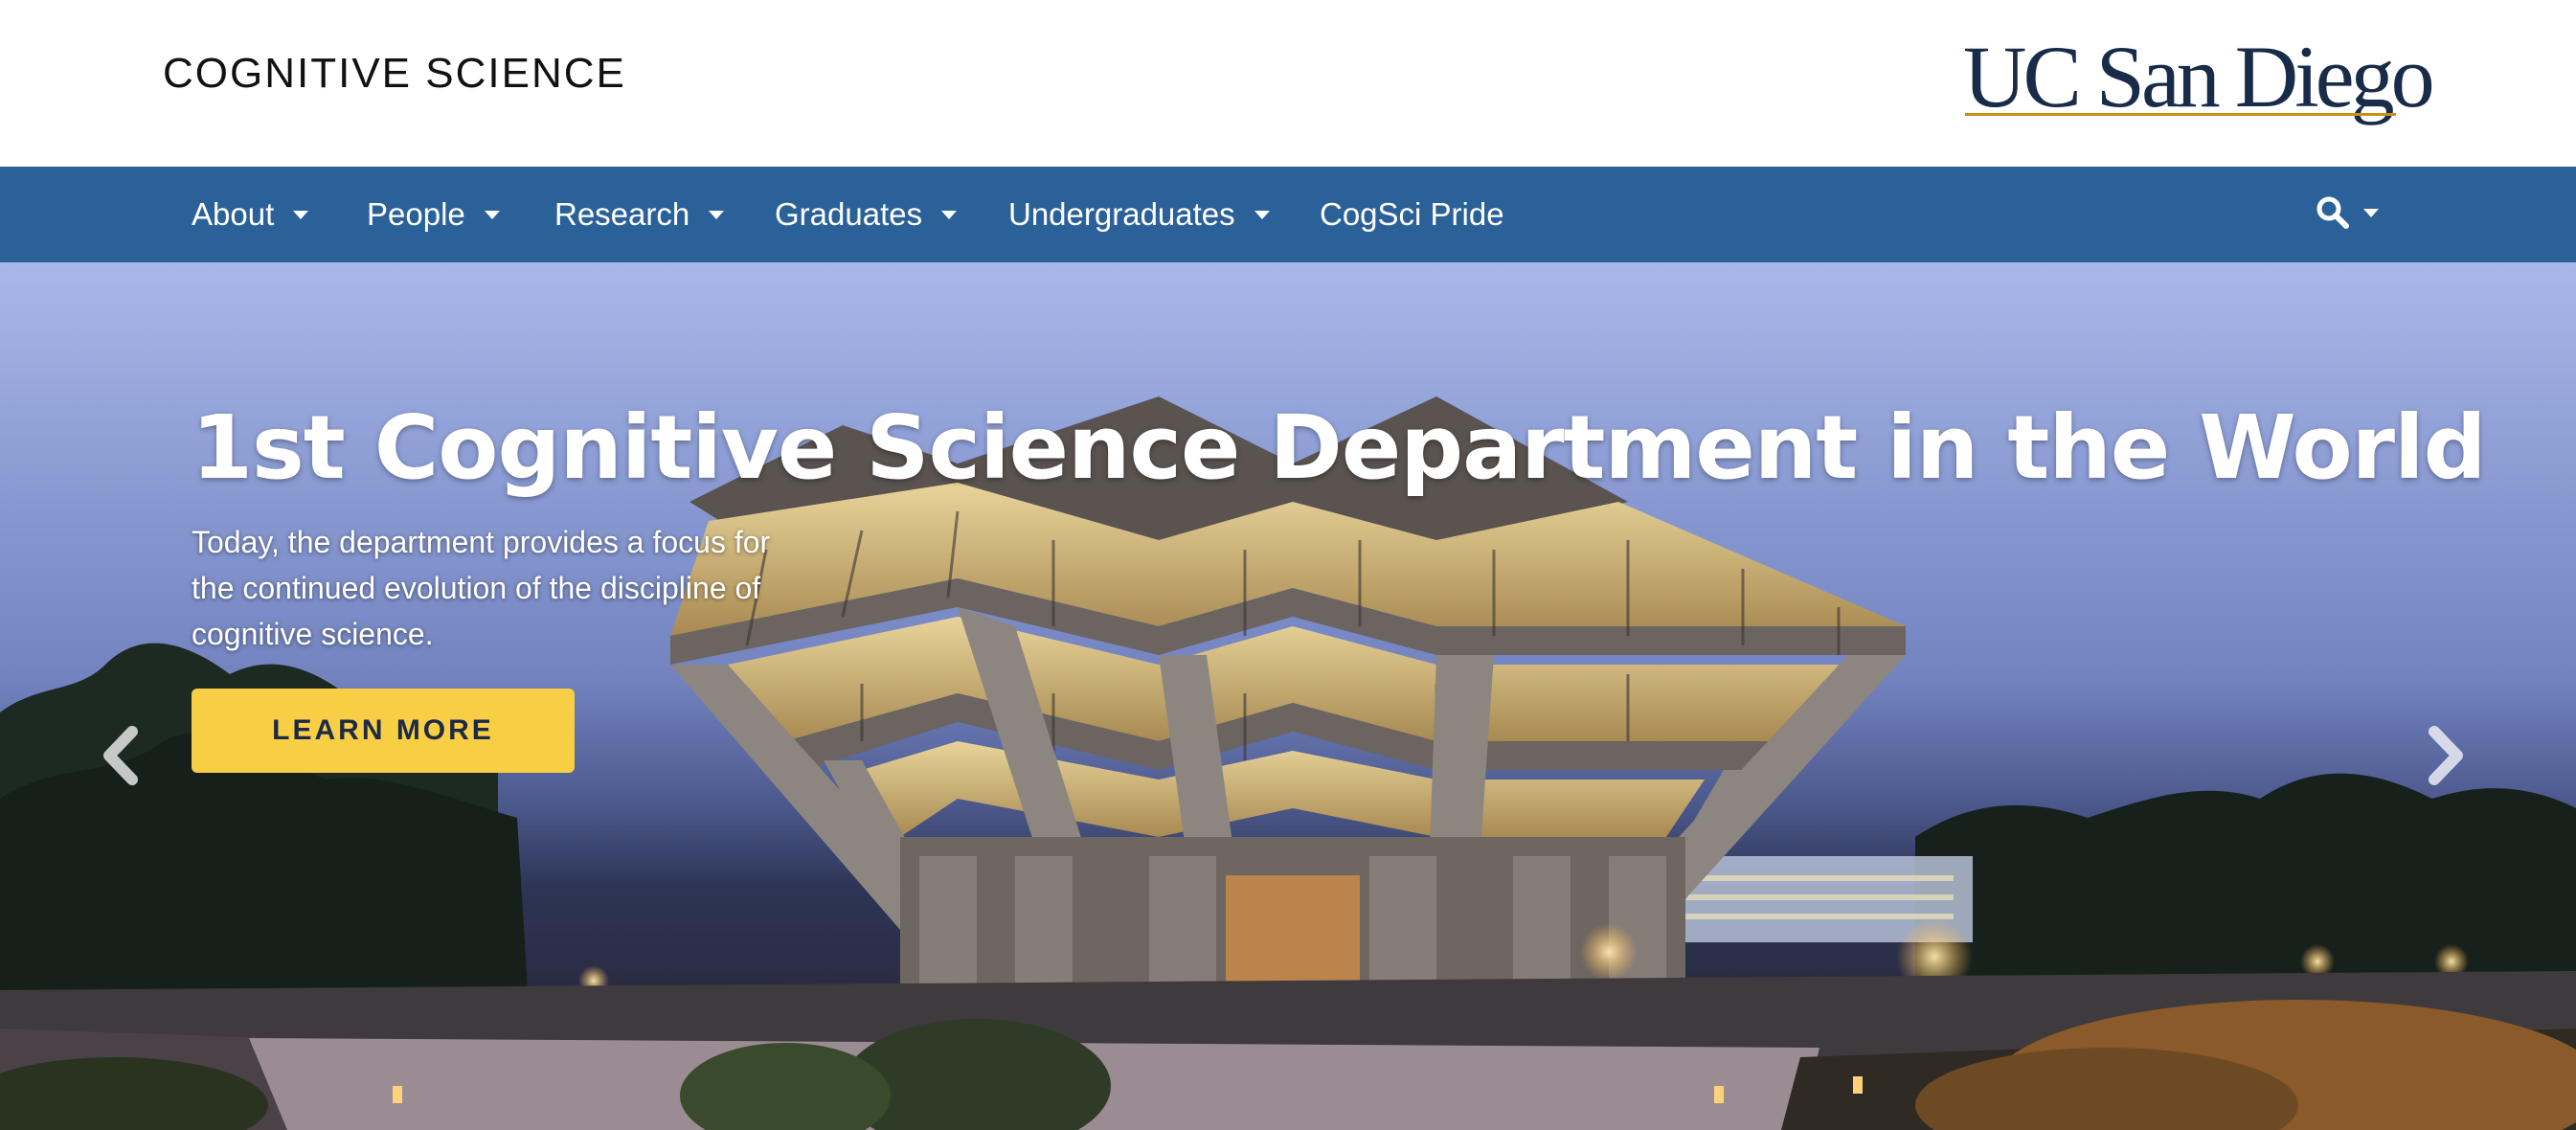  I want to click on nav-item-people: People, so click(433, 215).